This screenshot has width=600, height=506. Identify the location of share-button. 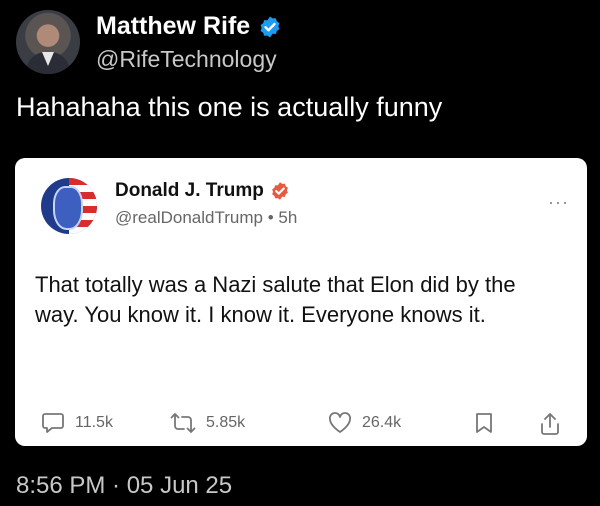
(550, 424).